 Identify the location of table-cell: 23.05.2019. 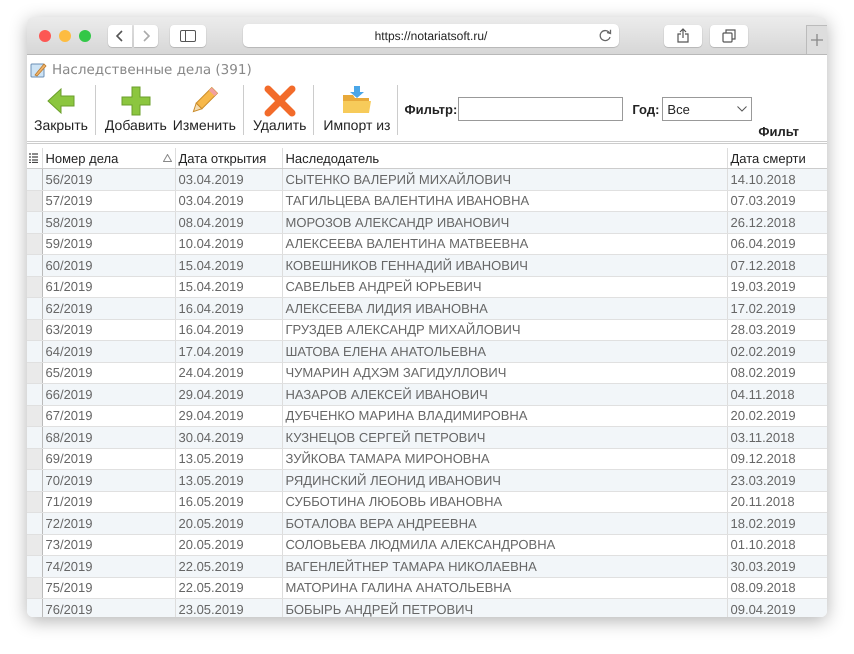
(211, 609).